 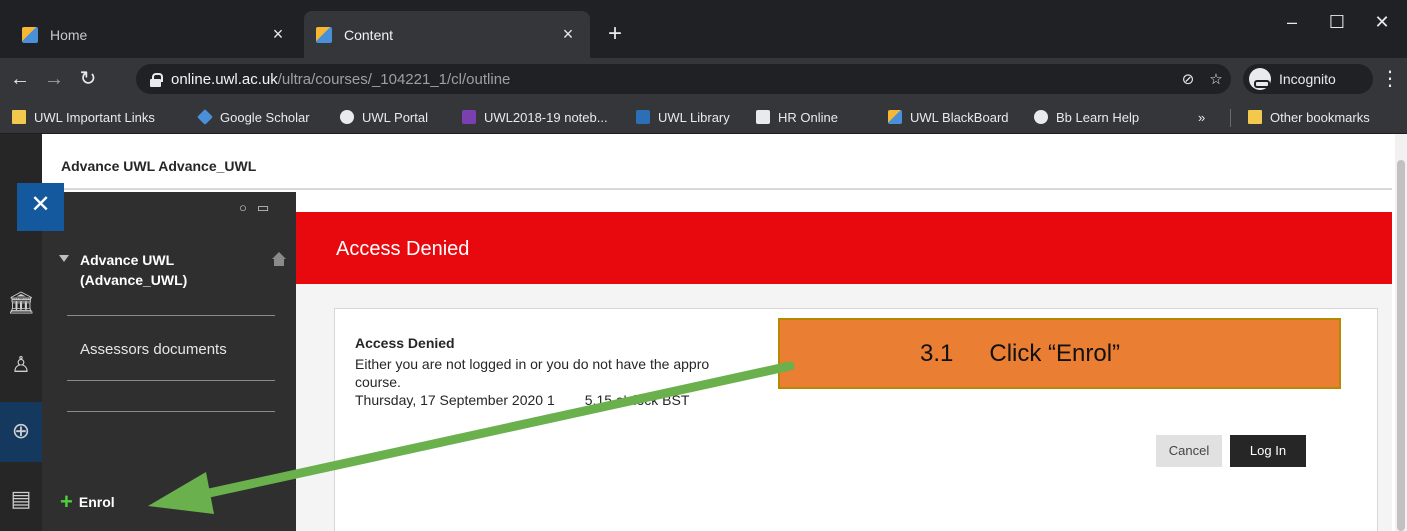 I want to click on menu-tools: ○ ▭, so click(x=259, y=208).